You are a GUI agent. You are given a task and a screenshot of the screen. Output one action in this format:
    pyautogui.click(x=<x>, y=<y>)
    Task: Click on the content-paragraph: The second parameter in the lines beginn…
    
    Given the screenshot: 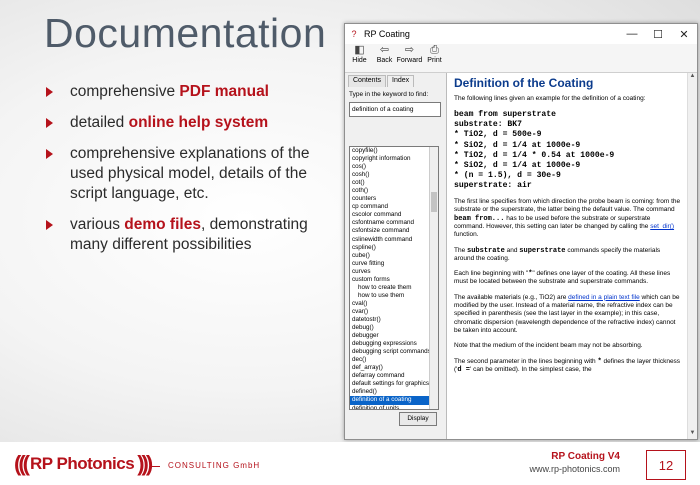 What is the action you would take?
    pyautogui.click(x=567, y=365)
    